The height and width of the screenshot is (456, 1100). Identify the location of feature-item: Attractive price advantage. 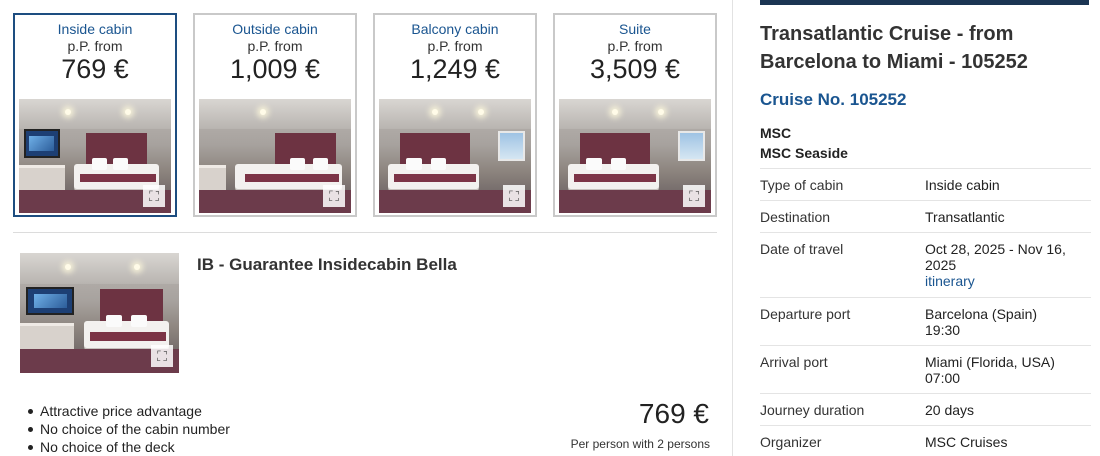
(129, 411).